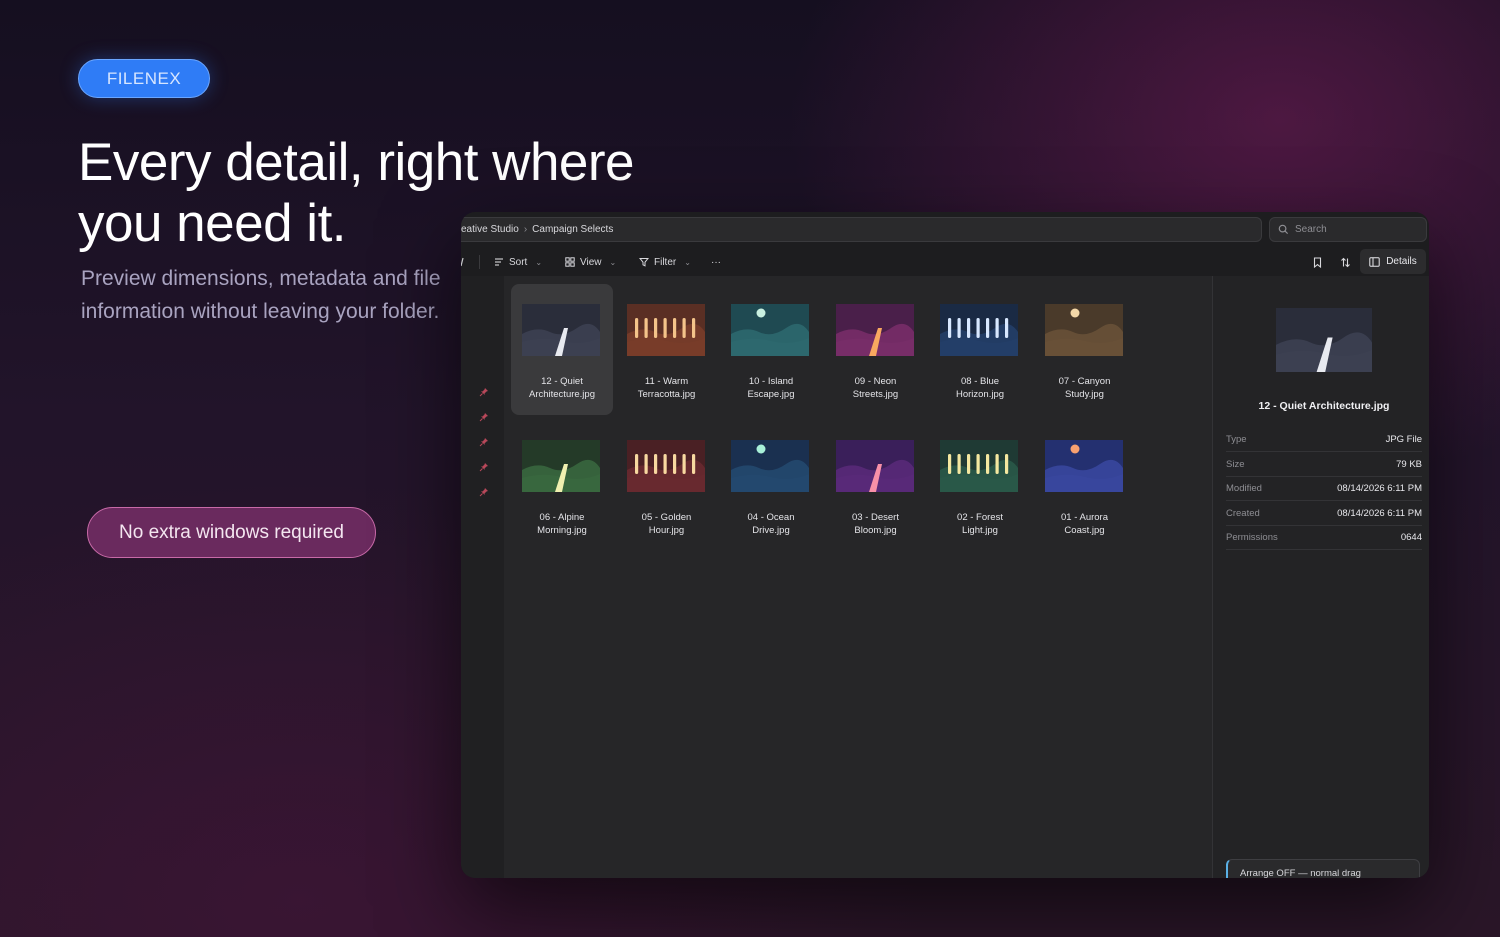  I want to click on file-name-label: 05 - Golden Hour.jpg, so click(667, 524).